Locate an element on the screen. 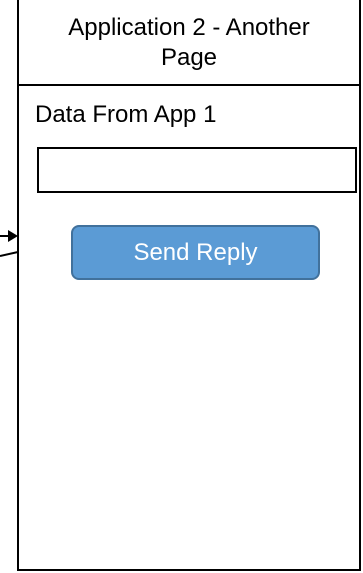 The width and height of the screenshot is (363, 573). data-from-app1-label: Data From App 1 is located at coordinates (126, 114).